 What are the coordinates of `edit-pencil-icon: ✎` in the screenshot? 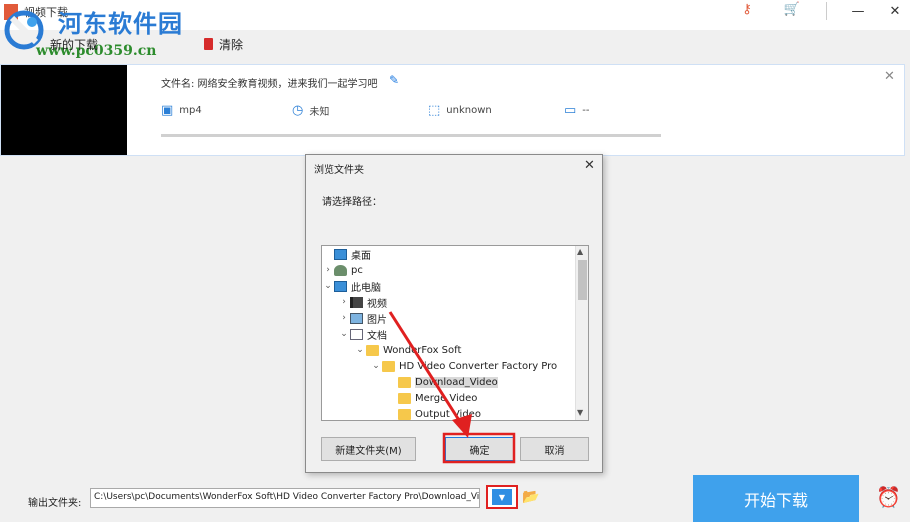 It's located at (394, 80).